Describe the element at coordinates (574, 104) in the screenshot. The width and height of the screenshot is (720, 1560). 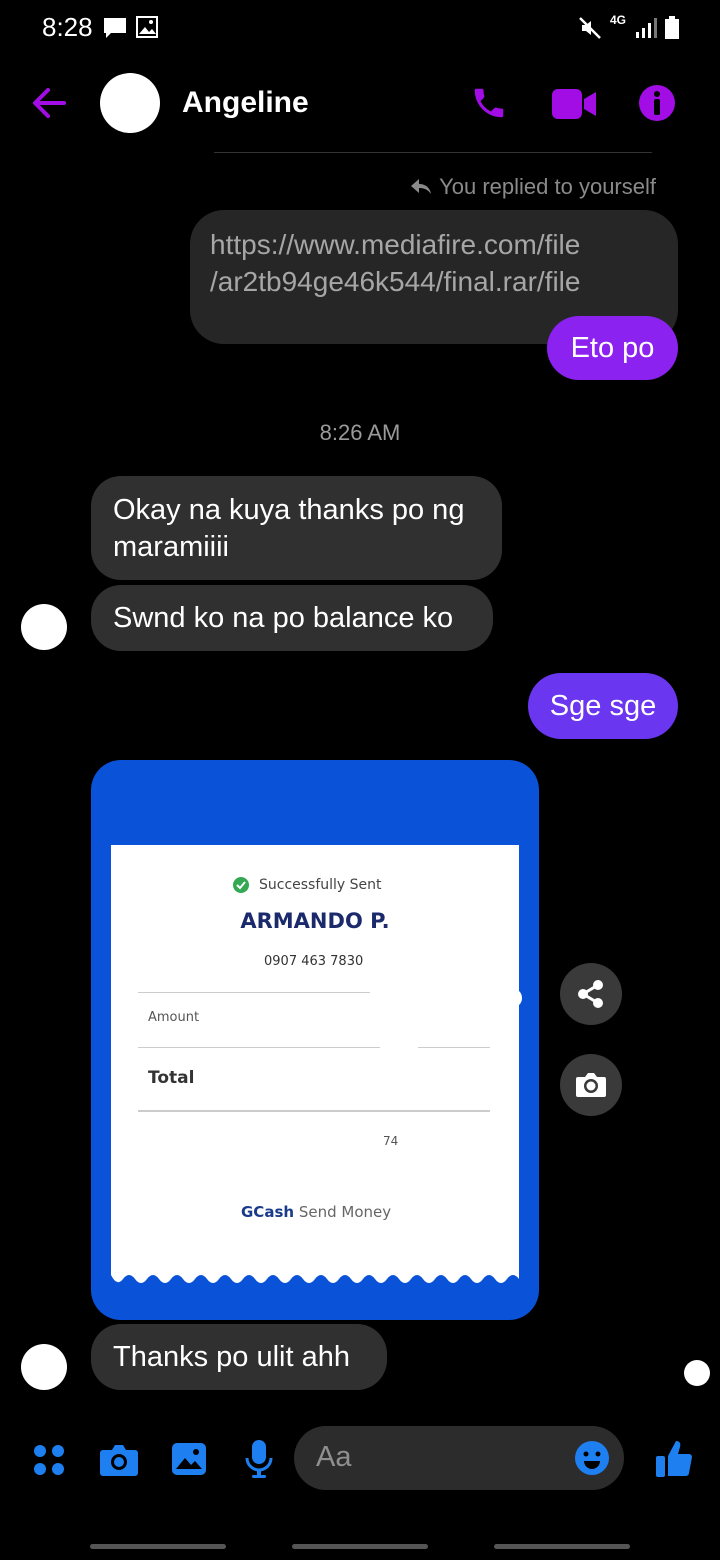
I see `video-call-icon` at that location.